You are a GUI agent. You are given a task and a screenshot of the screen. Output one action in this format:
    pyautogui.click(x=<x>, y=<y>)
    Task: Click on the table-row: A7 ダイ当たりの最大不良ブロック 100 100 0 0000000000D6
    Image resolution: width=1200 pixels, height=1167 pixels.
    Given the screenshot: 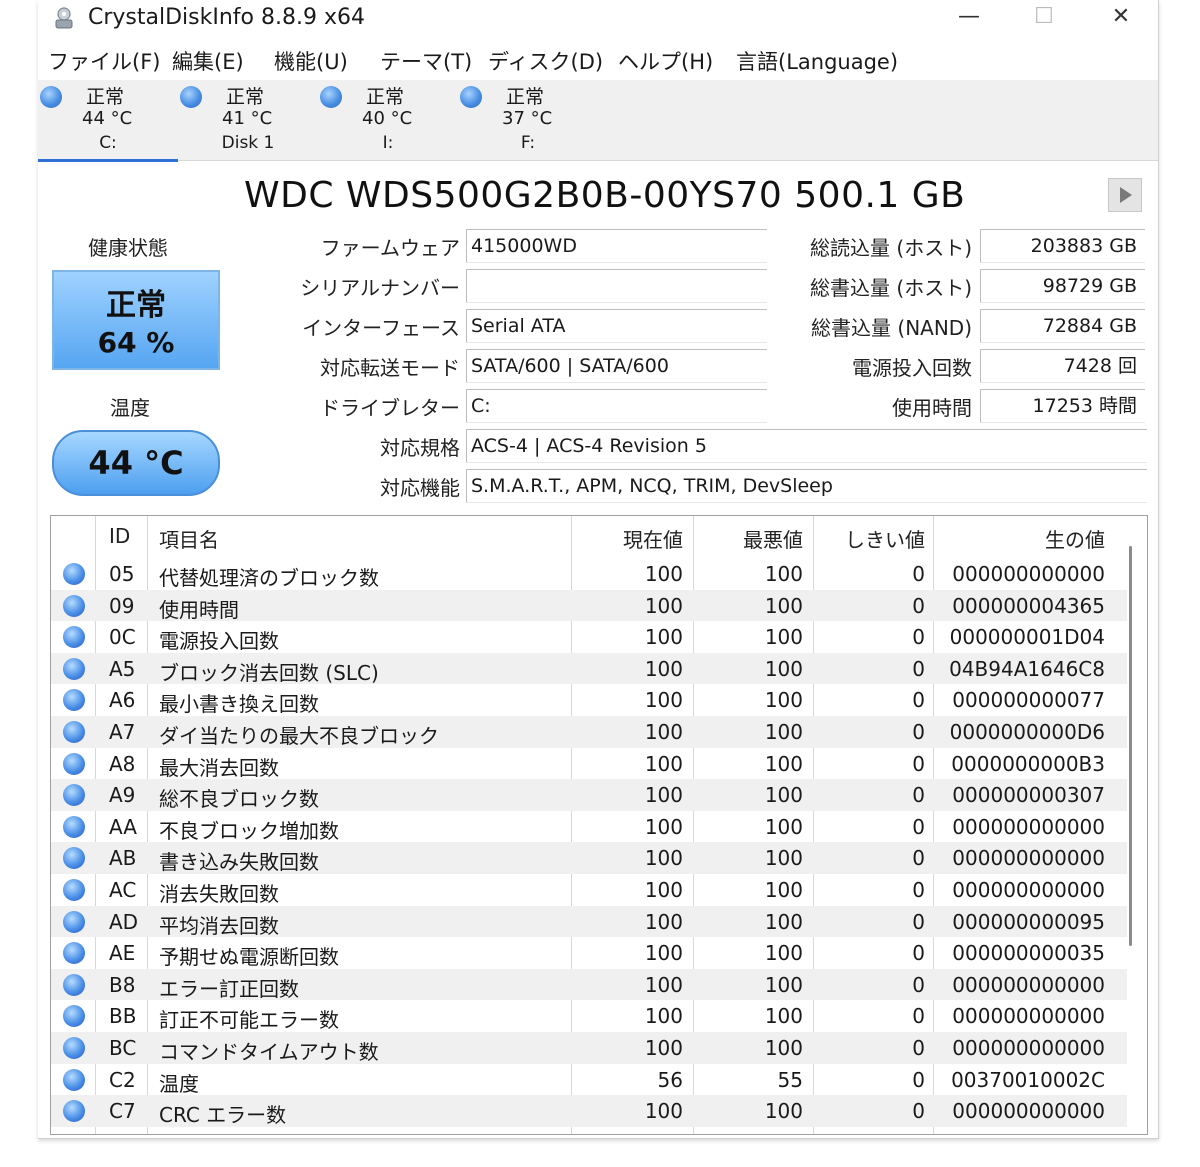 What is the action you would take?
    pyautogui.click(x=589, y=732)
    